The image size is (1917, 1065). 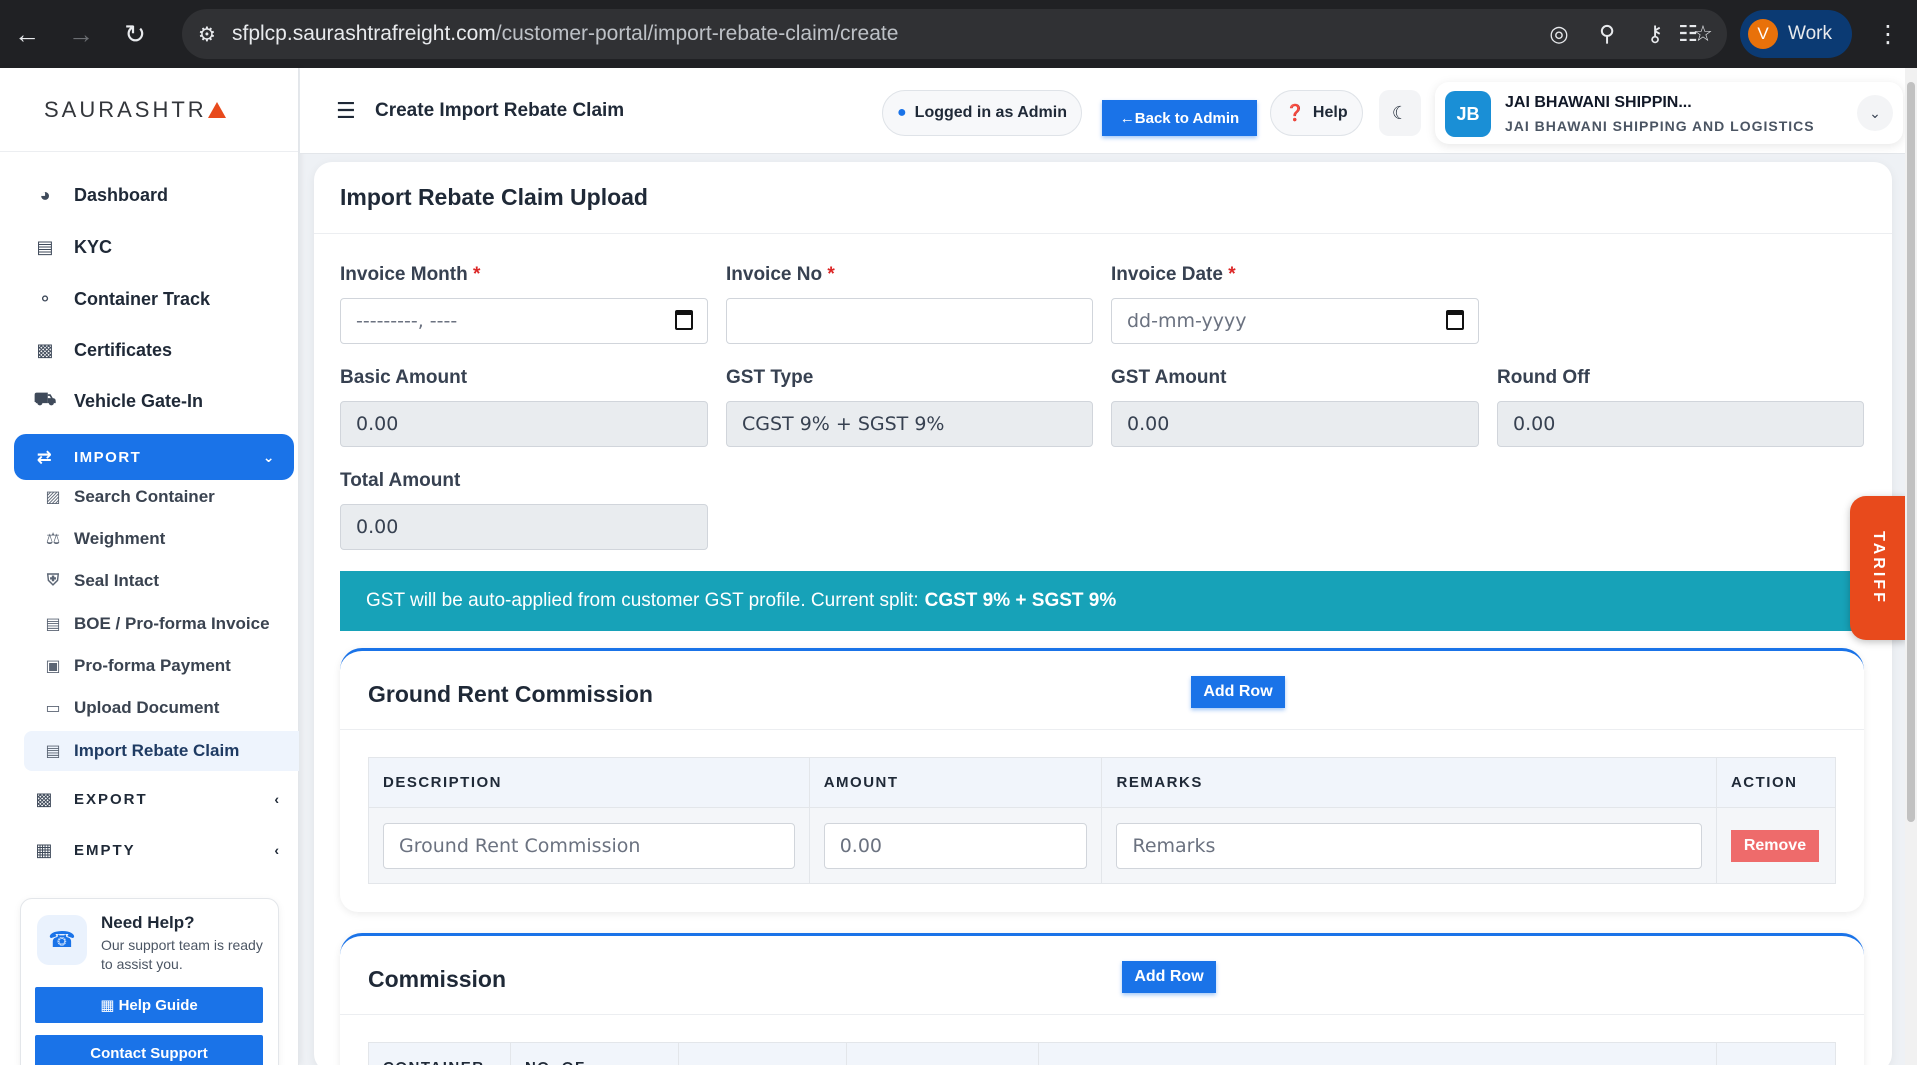 What do you see at coordinates (404, 377) in the screenshot?
I see `basic-amount-label: Basic Amount` at bounding box center [404, 377].